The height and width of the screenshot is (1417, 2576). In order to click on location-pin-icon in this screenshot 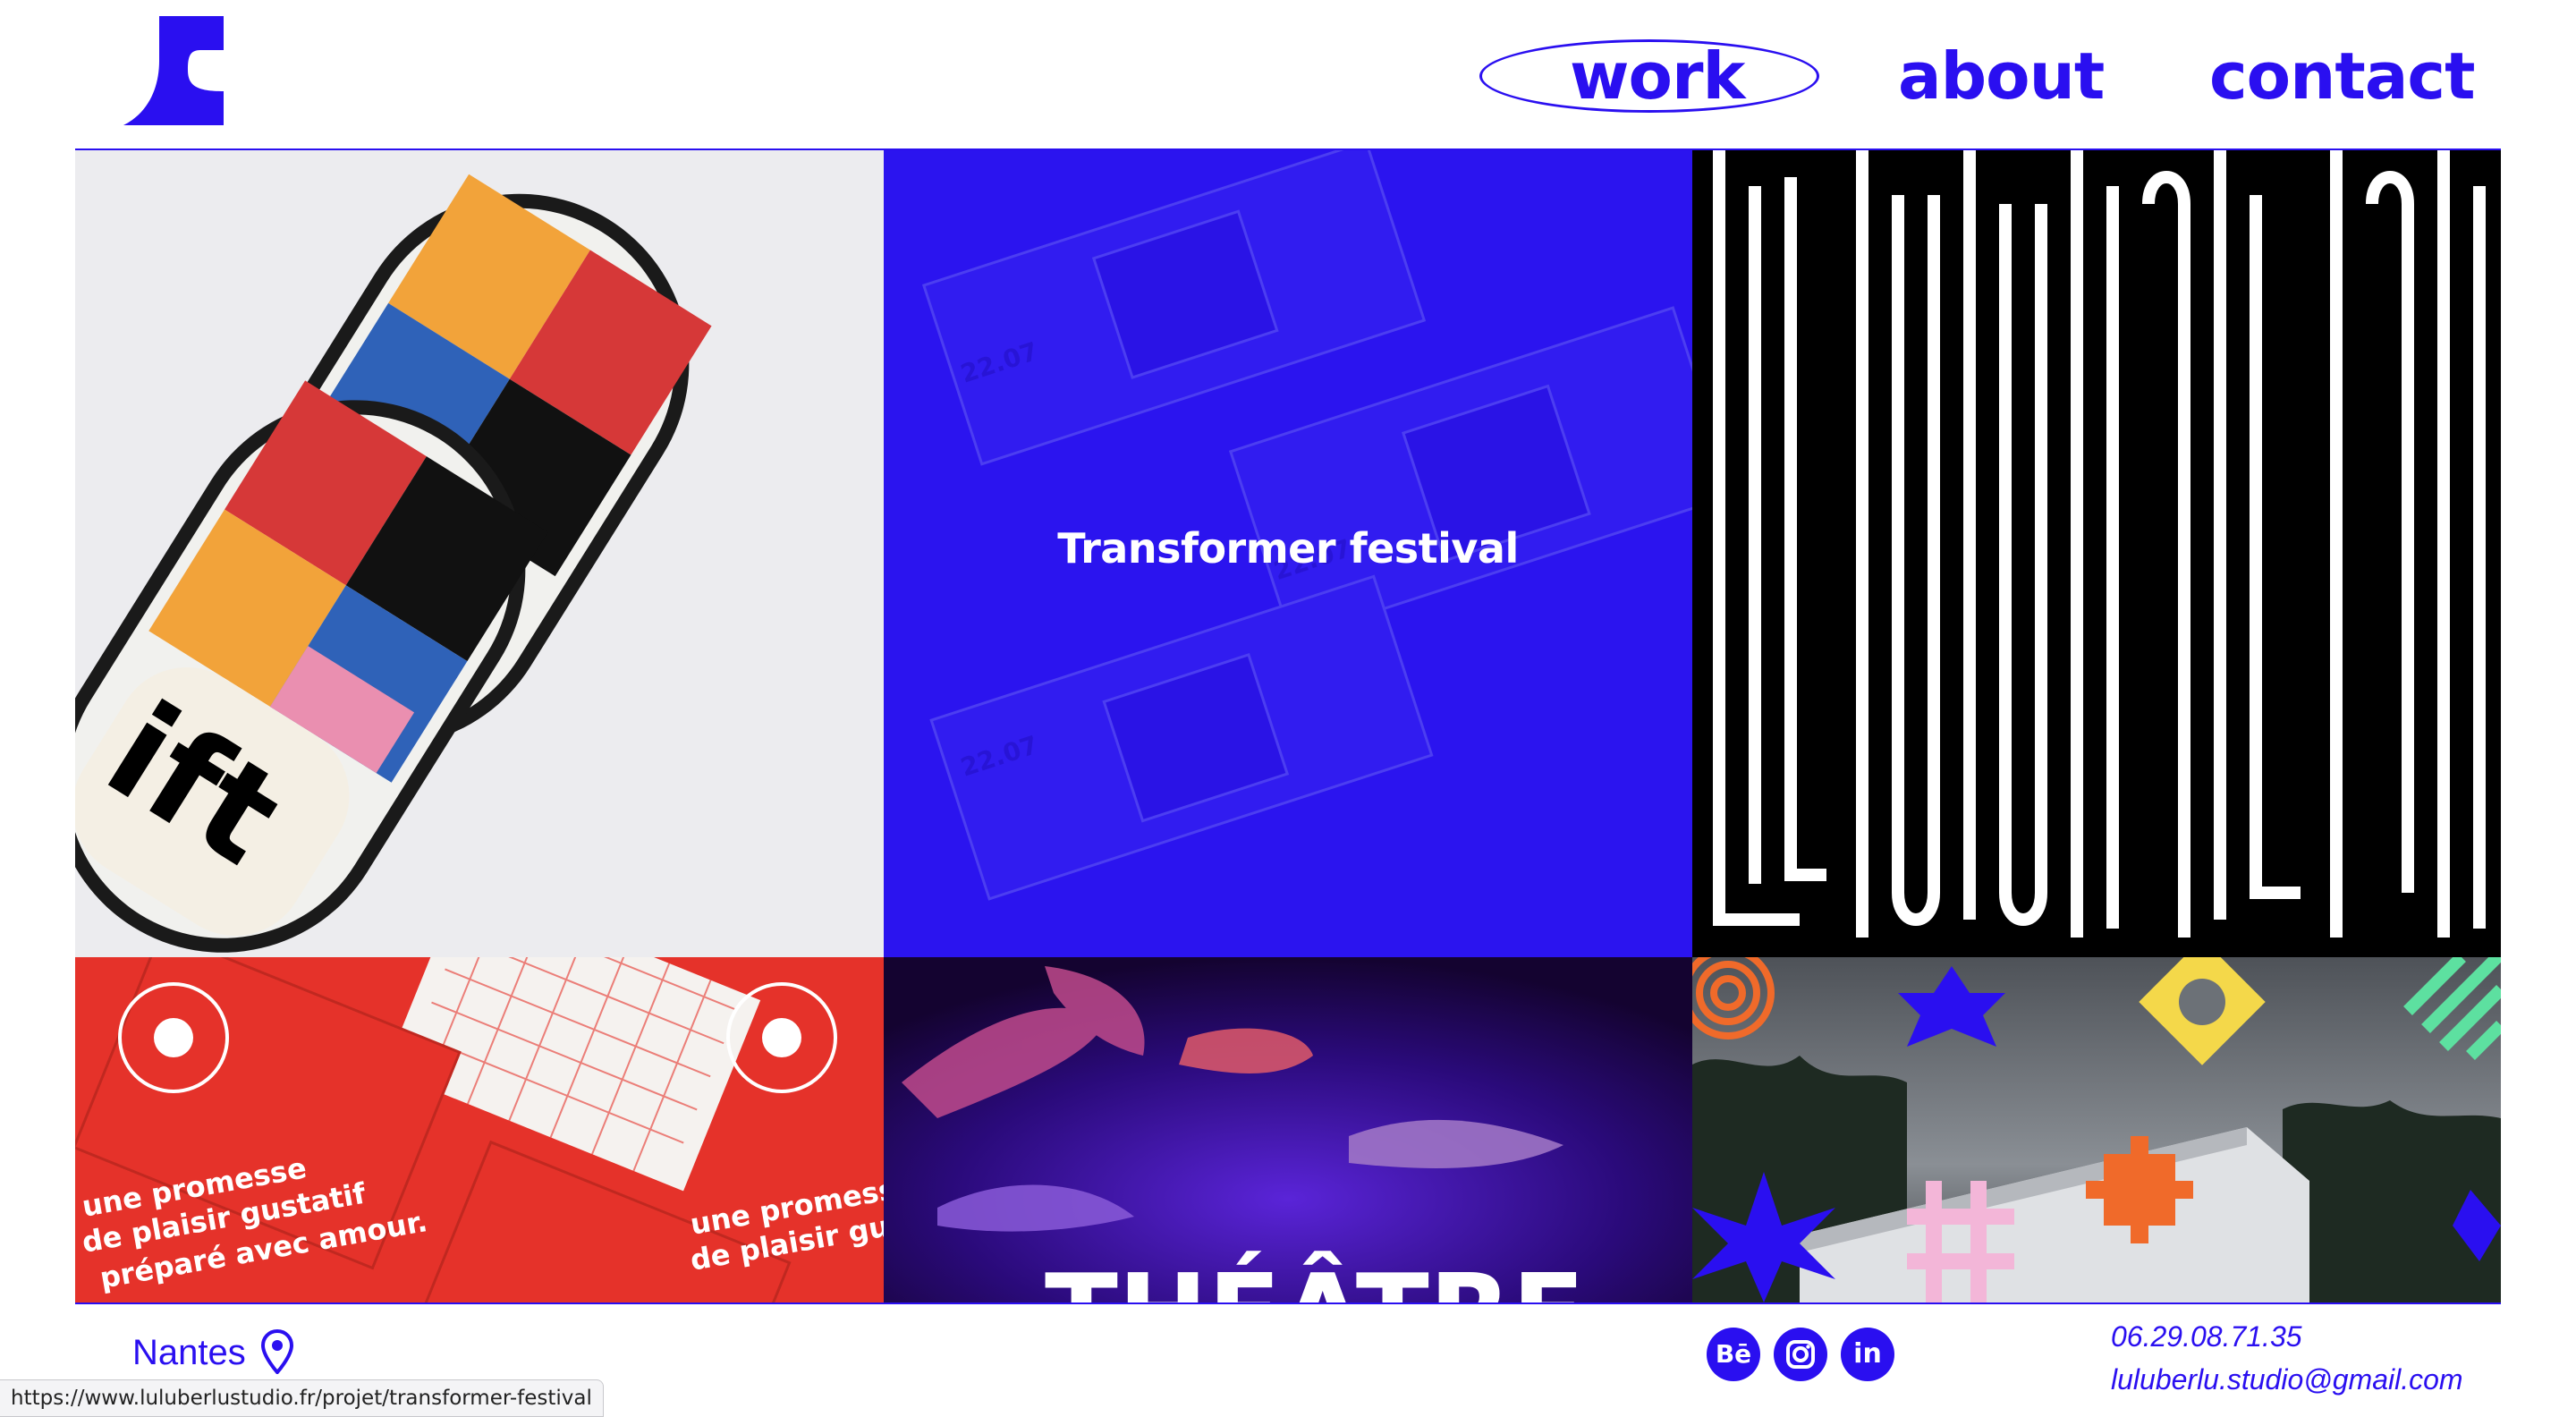, I will do `click(277, 1351)`.